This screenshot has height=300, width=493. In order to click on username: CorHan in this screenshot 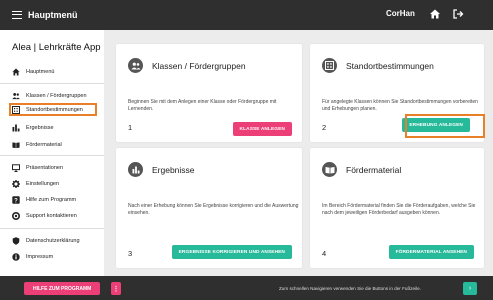, I will do `click(400, 13)`.